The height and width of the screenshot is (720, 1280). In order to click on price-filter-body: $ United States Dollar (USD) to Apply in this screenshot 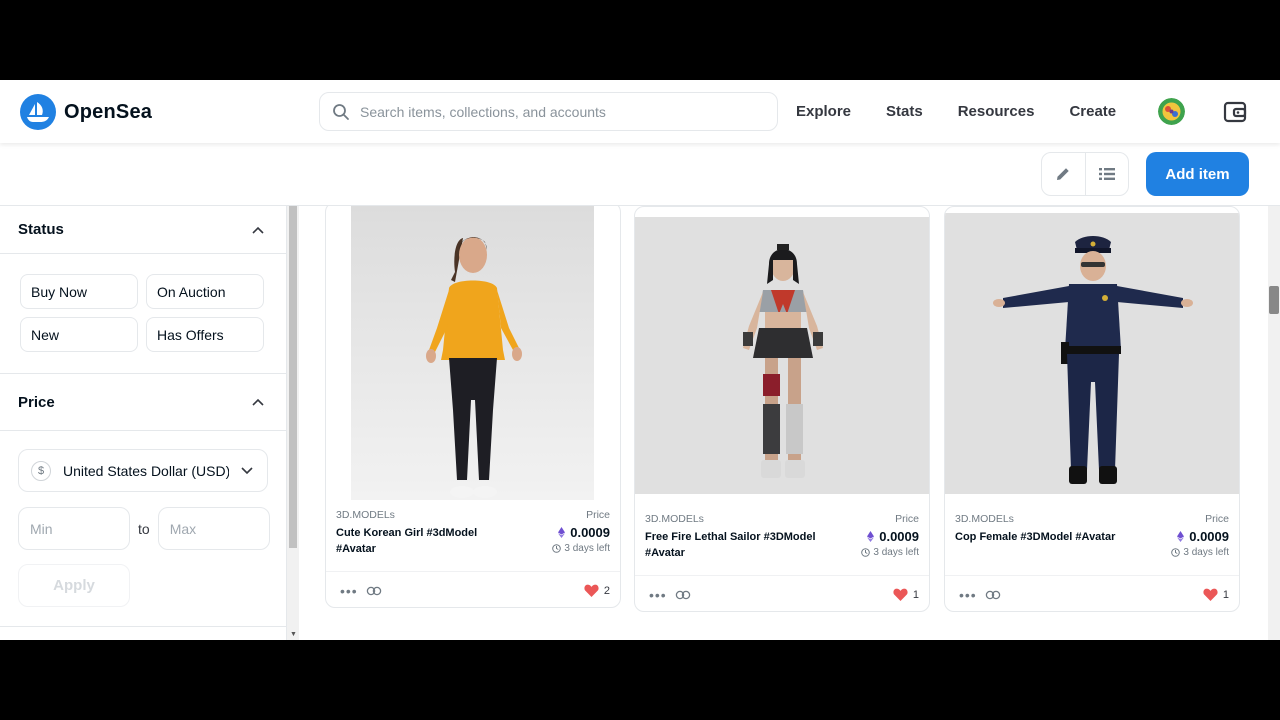, I will do `click(143, 519)`.